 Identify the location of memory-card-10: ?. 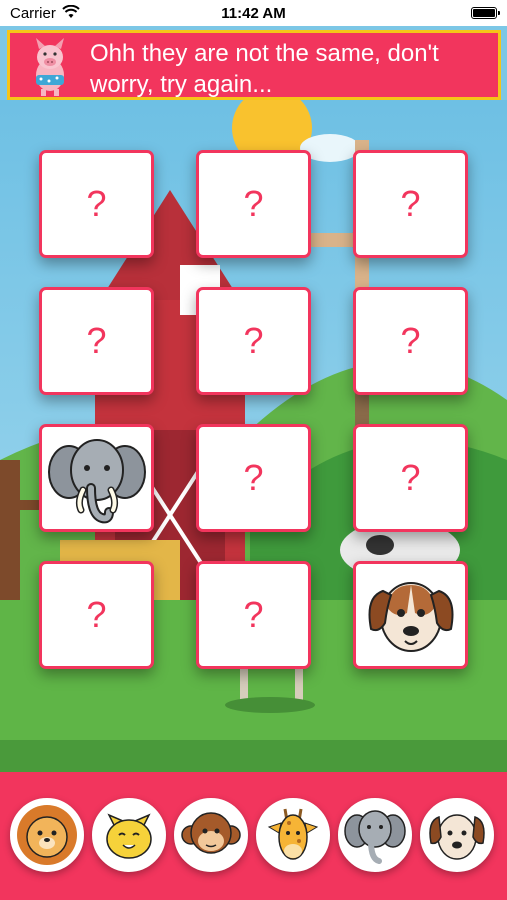
(96, 615).